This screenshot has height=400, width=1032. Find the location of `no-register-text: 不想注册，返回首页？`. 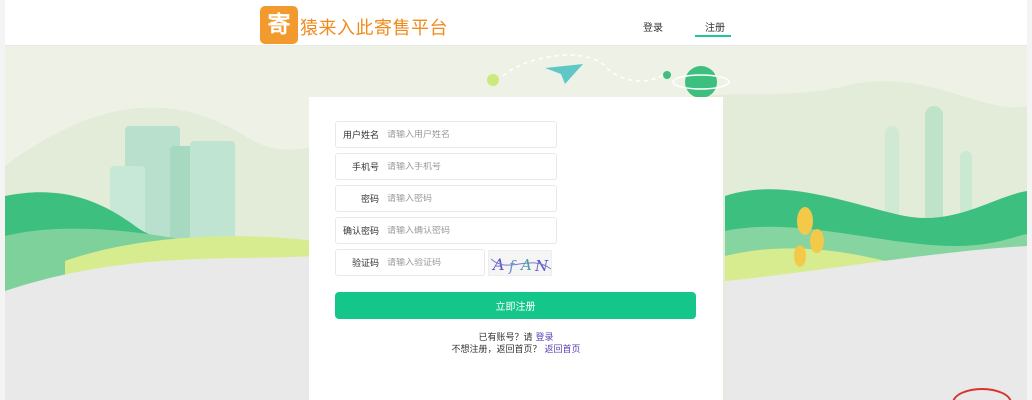

no-register-text: 不想注册，返回首页？ is located at coordinates (496, 350).